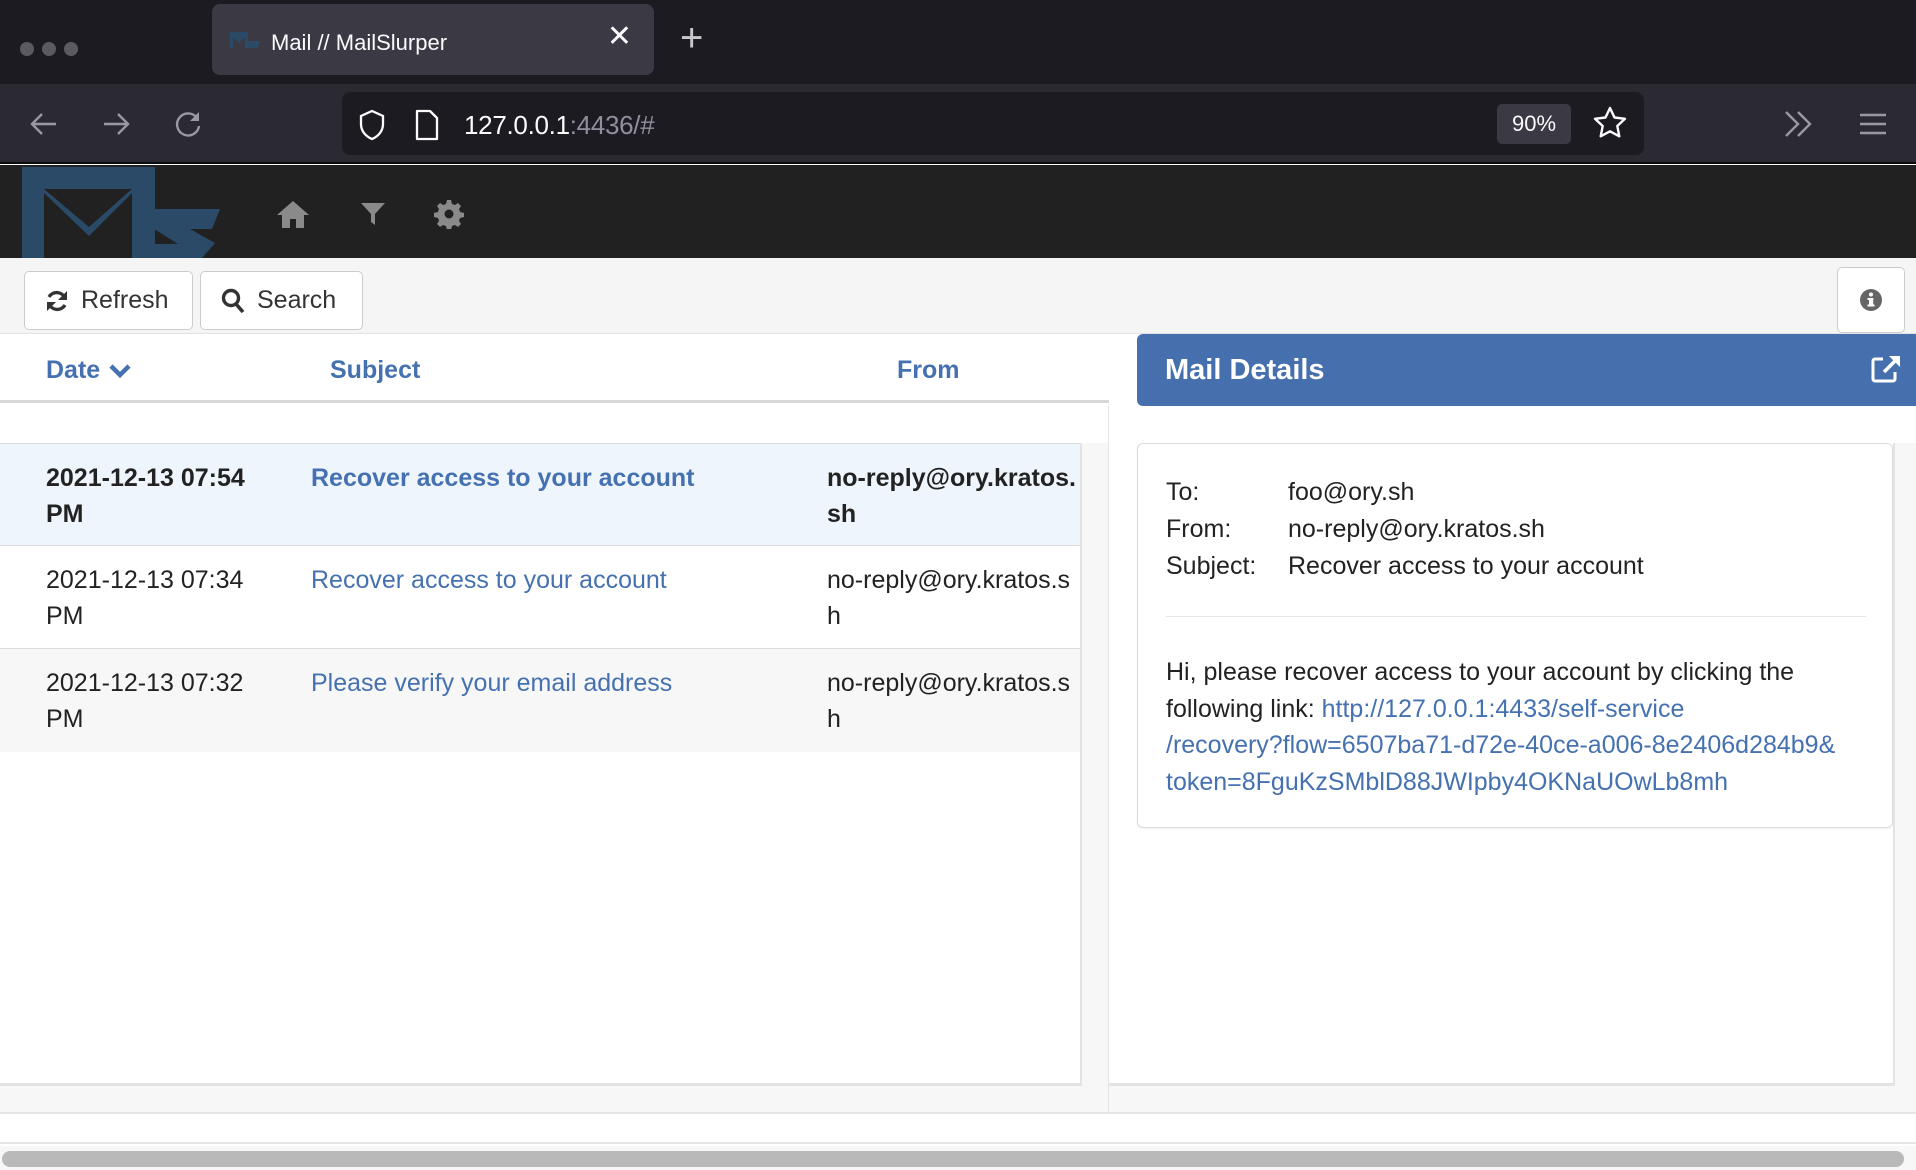 Image resolution: width=1916 pixels, height=1170 pixels. What do you see at coordinates (554, 368) in the screenshot?
I see `mail-list-header: Date Subject From` at bounding box center [554, 368].